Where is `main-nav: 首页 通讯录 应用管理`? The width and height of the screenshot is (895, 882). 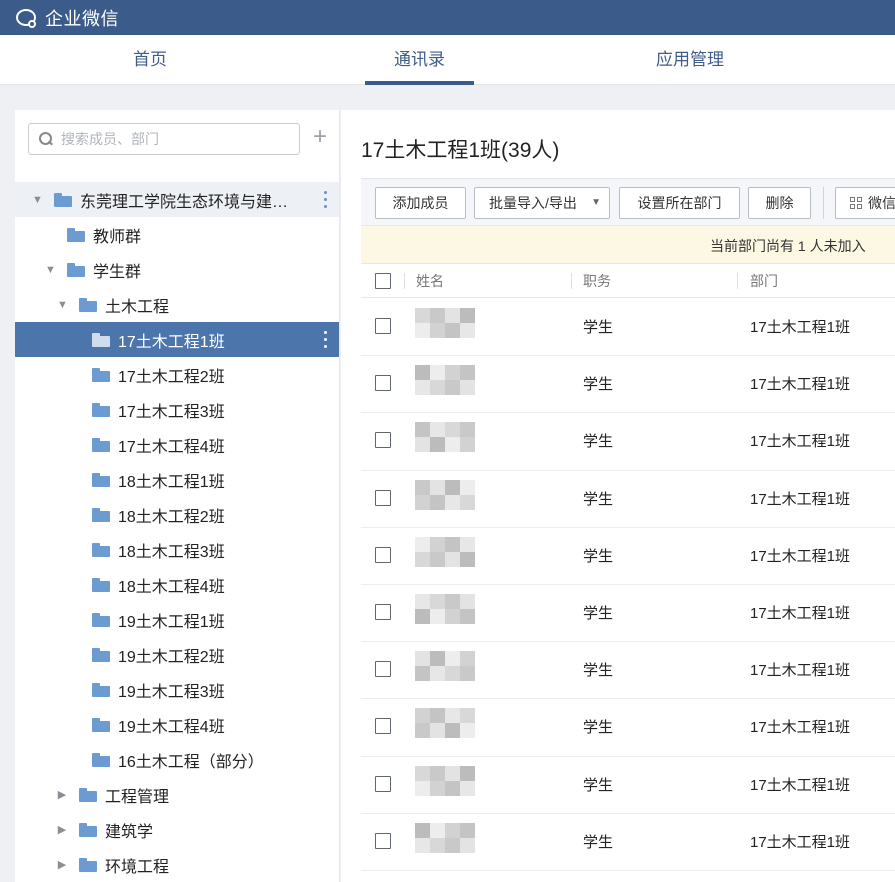 main-nav: 首页 通讯录 应用管理 is located at coordinates (447, 60).